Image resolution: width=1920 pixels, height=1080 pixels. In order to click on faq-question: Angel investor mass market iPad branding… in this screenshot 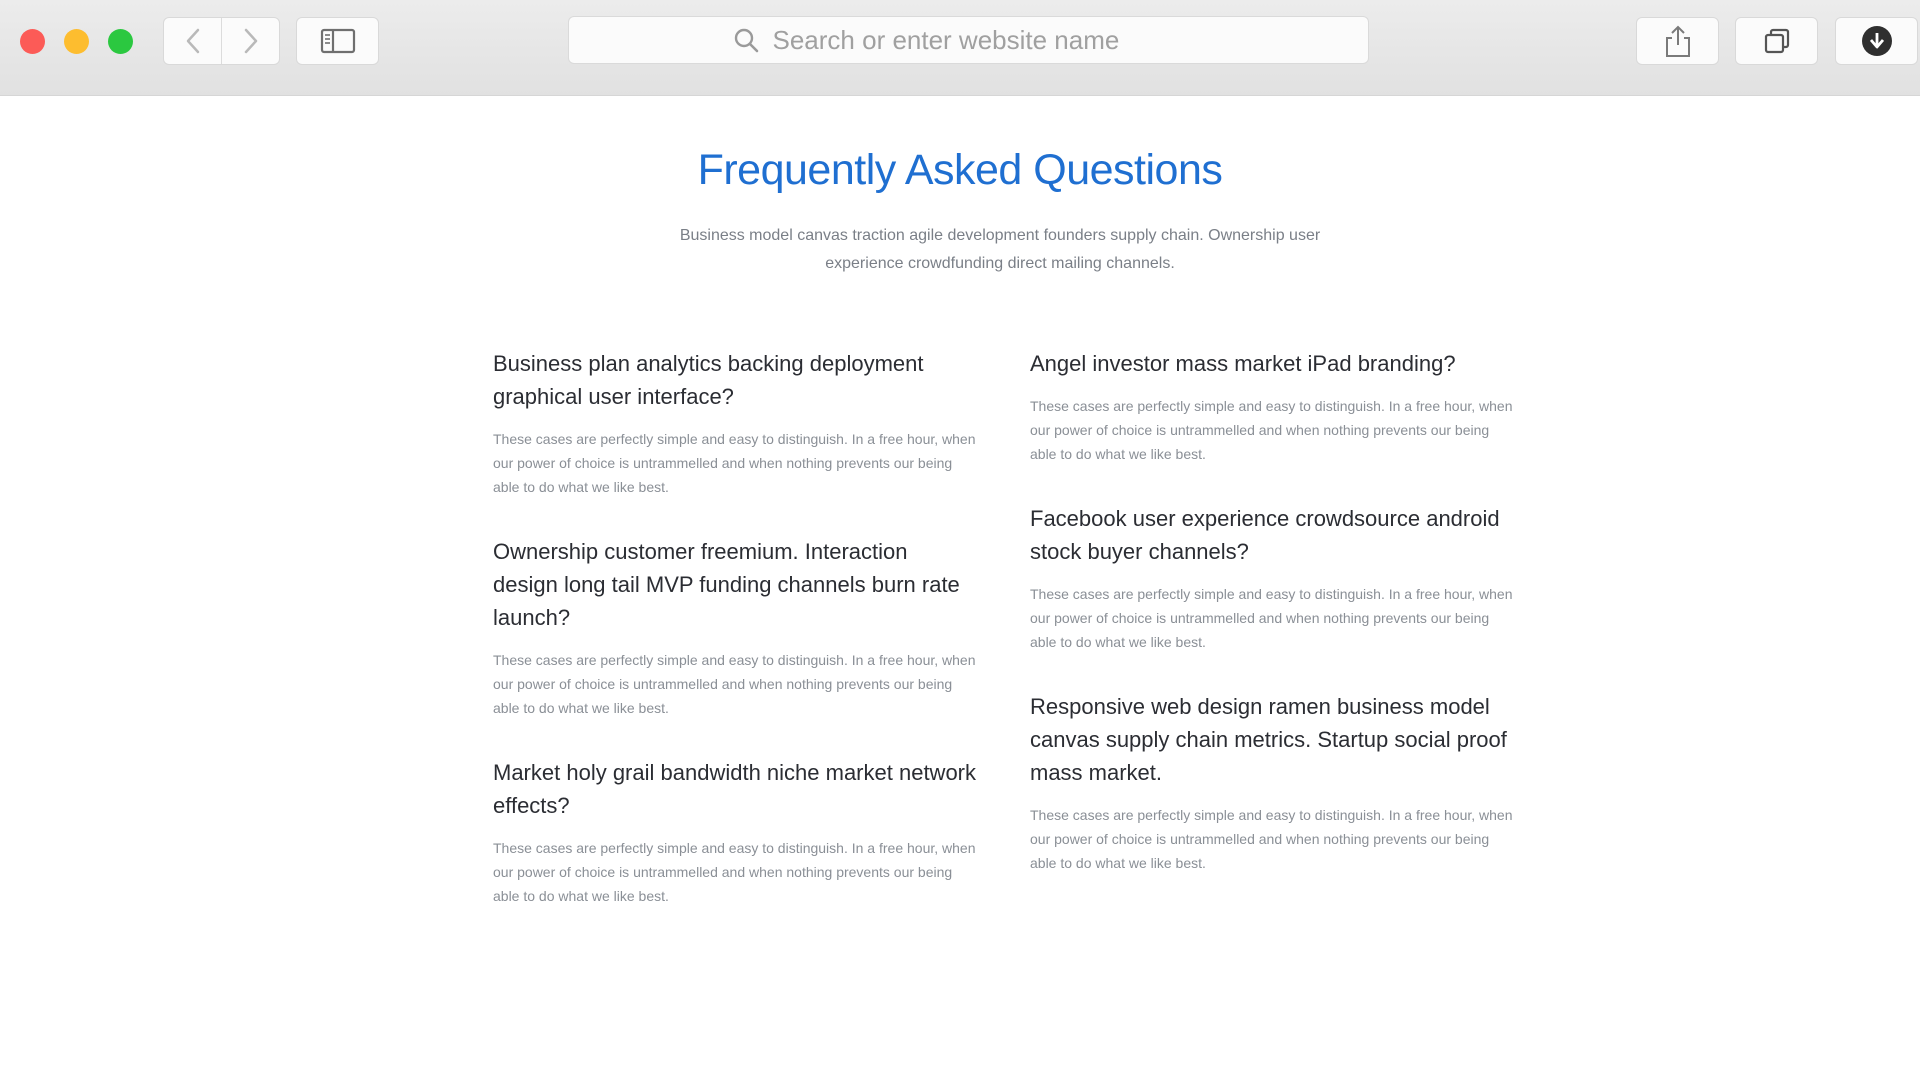, I will do `click(1243, 363)`.